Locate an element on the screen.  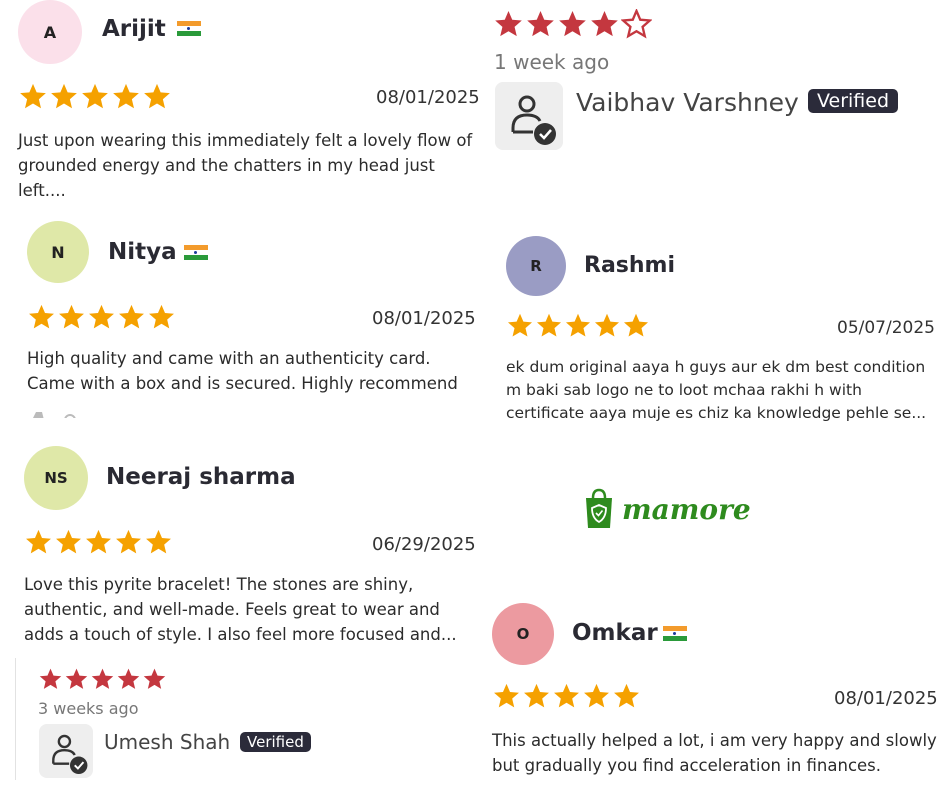
review-date-nitya: 08/01/2025 is located at coordinates (424, 318).